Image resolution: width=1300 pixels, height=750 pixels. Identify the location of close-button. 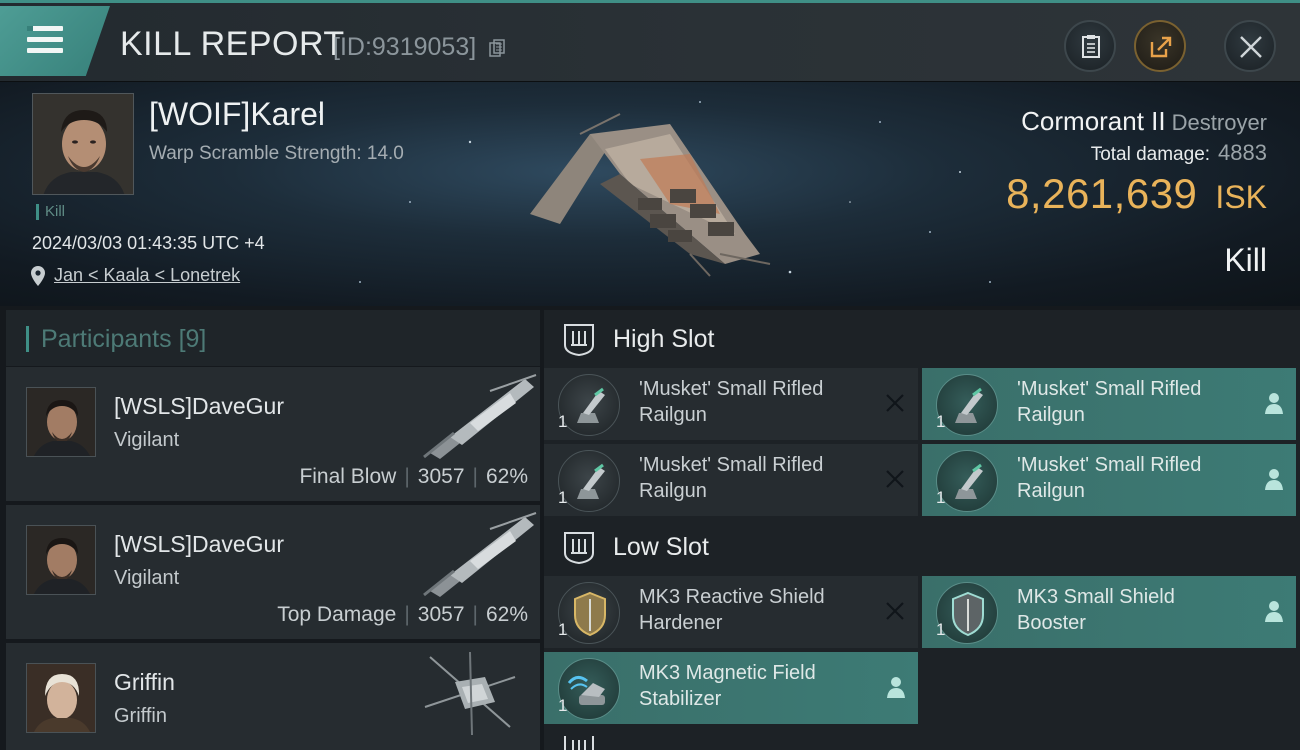
(1250, 46).